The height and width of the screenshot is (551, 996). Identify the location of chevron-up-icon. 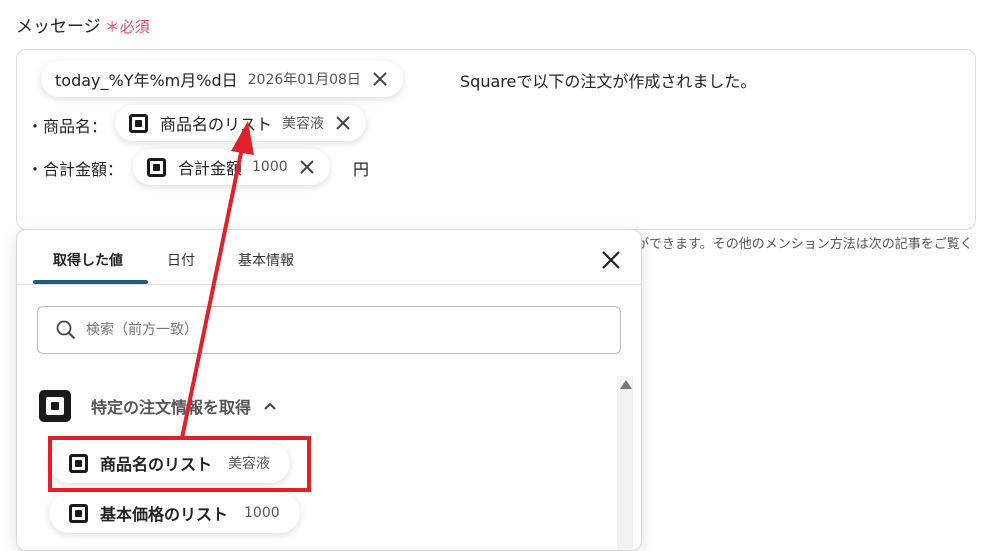
(270, 406).